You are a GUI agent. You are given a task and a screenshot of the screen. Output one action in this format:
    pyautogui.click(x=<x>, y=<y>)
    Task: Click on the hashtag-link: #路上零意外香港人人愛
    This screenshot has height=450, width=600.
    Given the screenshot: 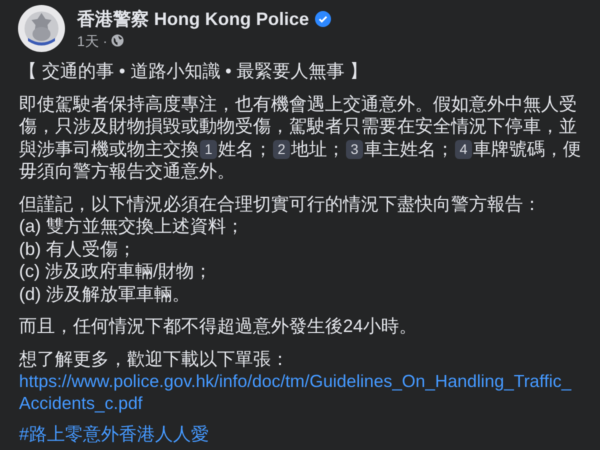 What is the action you would take?
    pyautogui.click(x=114, y=434)
    